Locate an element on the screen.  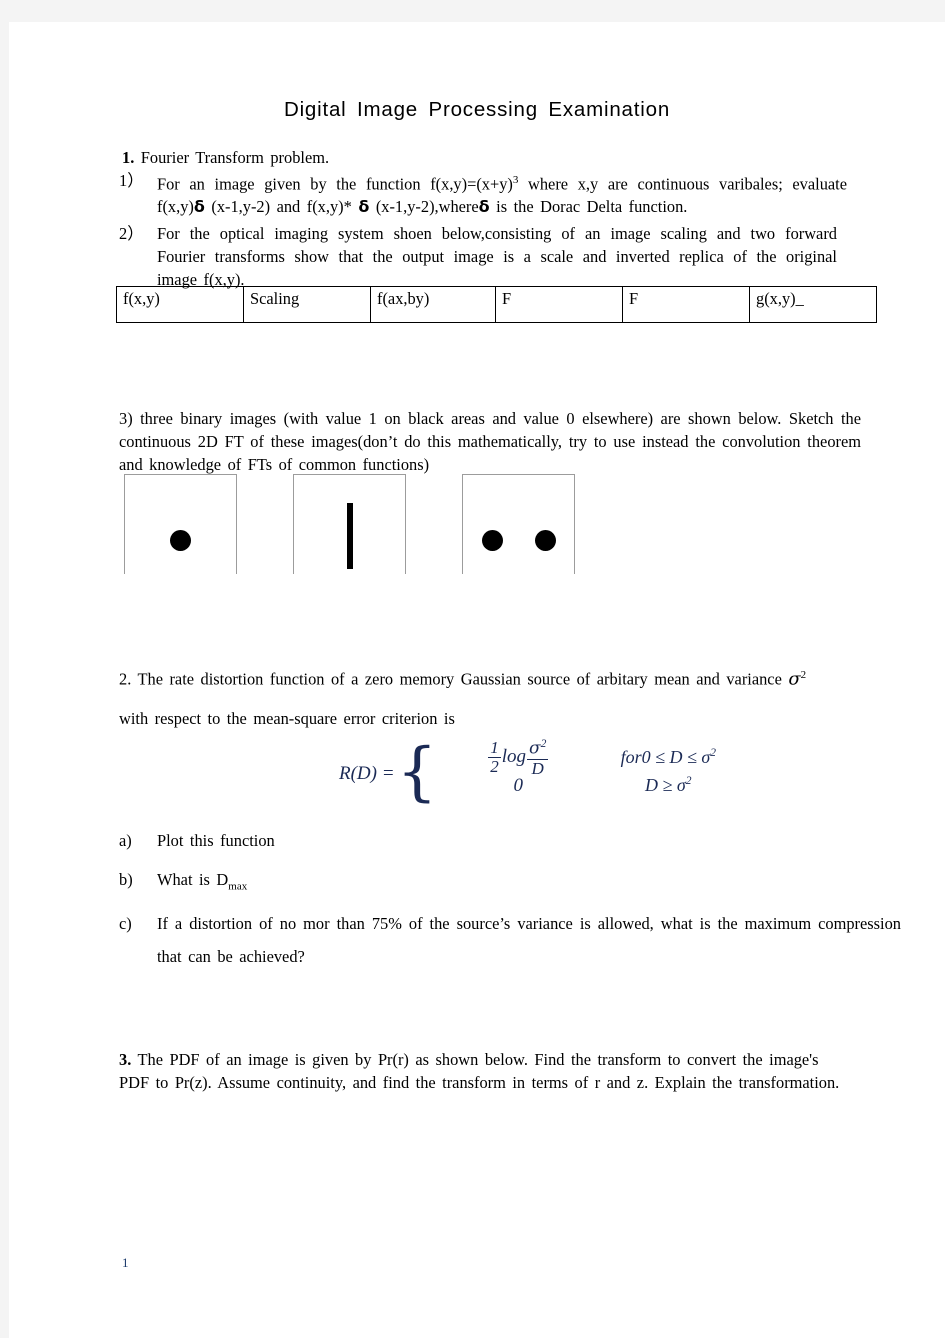
formula-case-2: 0 D ≥ σ2 is located at coordinates (593, 792).